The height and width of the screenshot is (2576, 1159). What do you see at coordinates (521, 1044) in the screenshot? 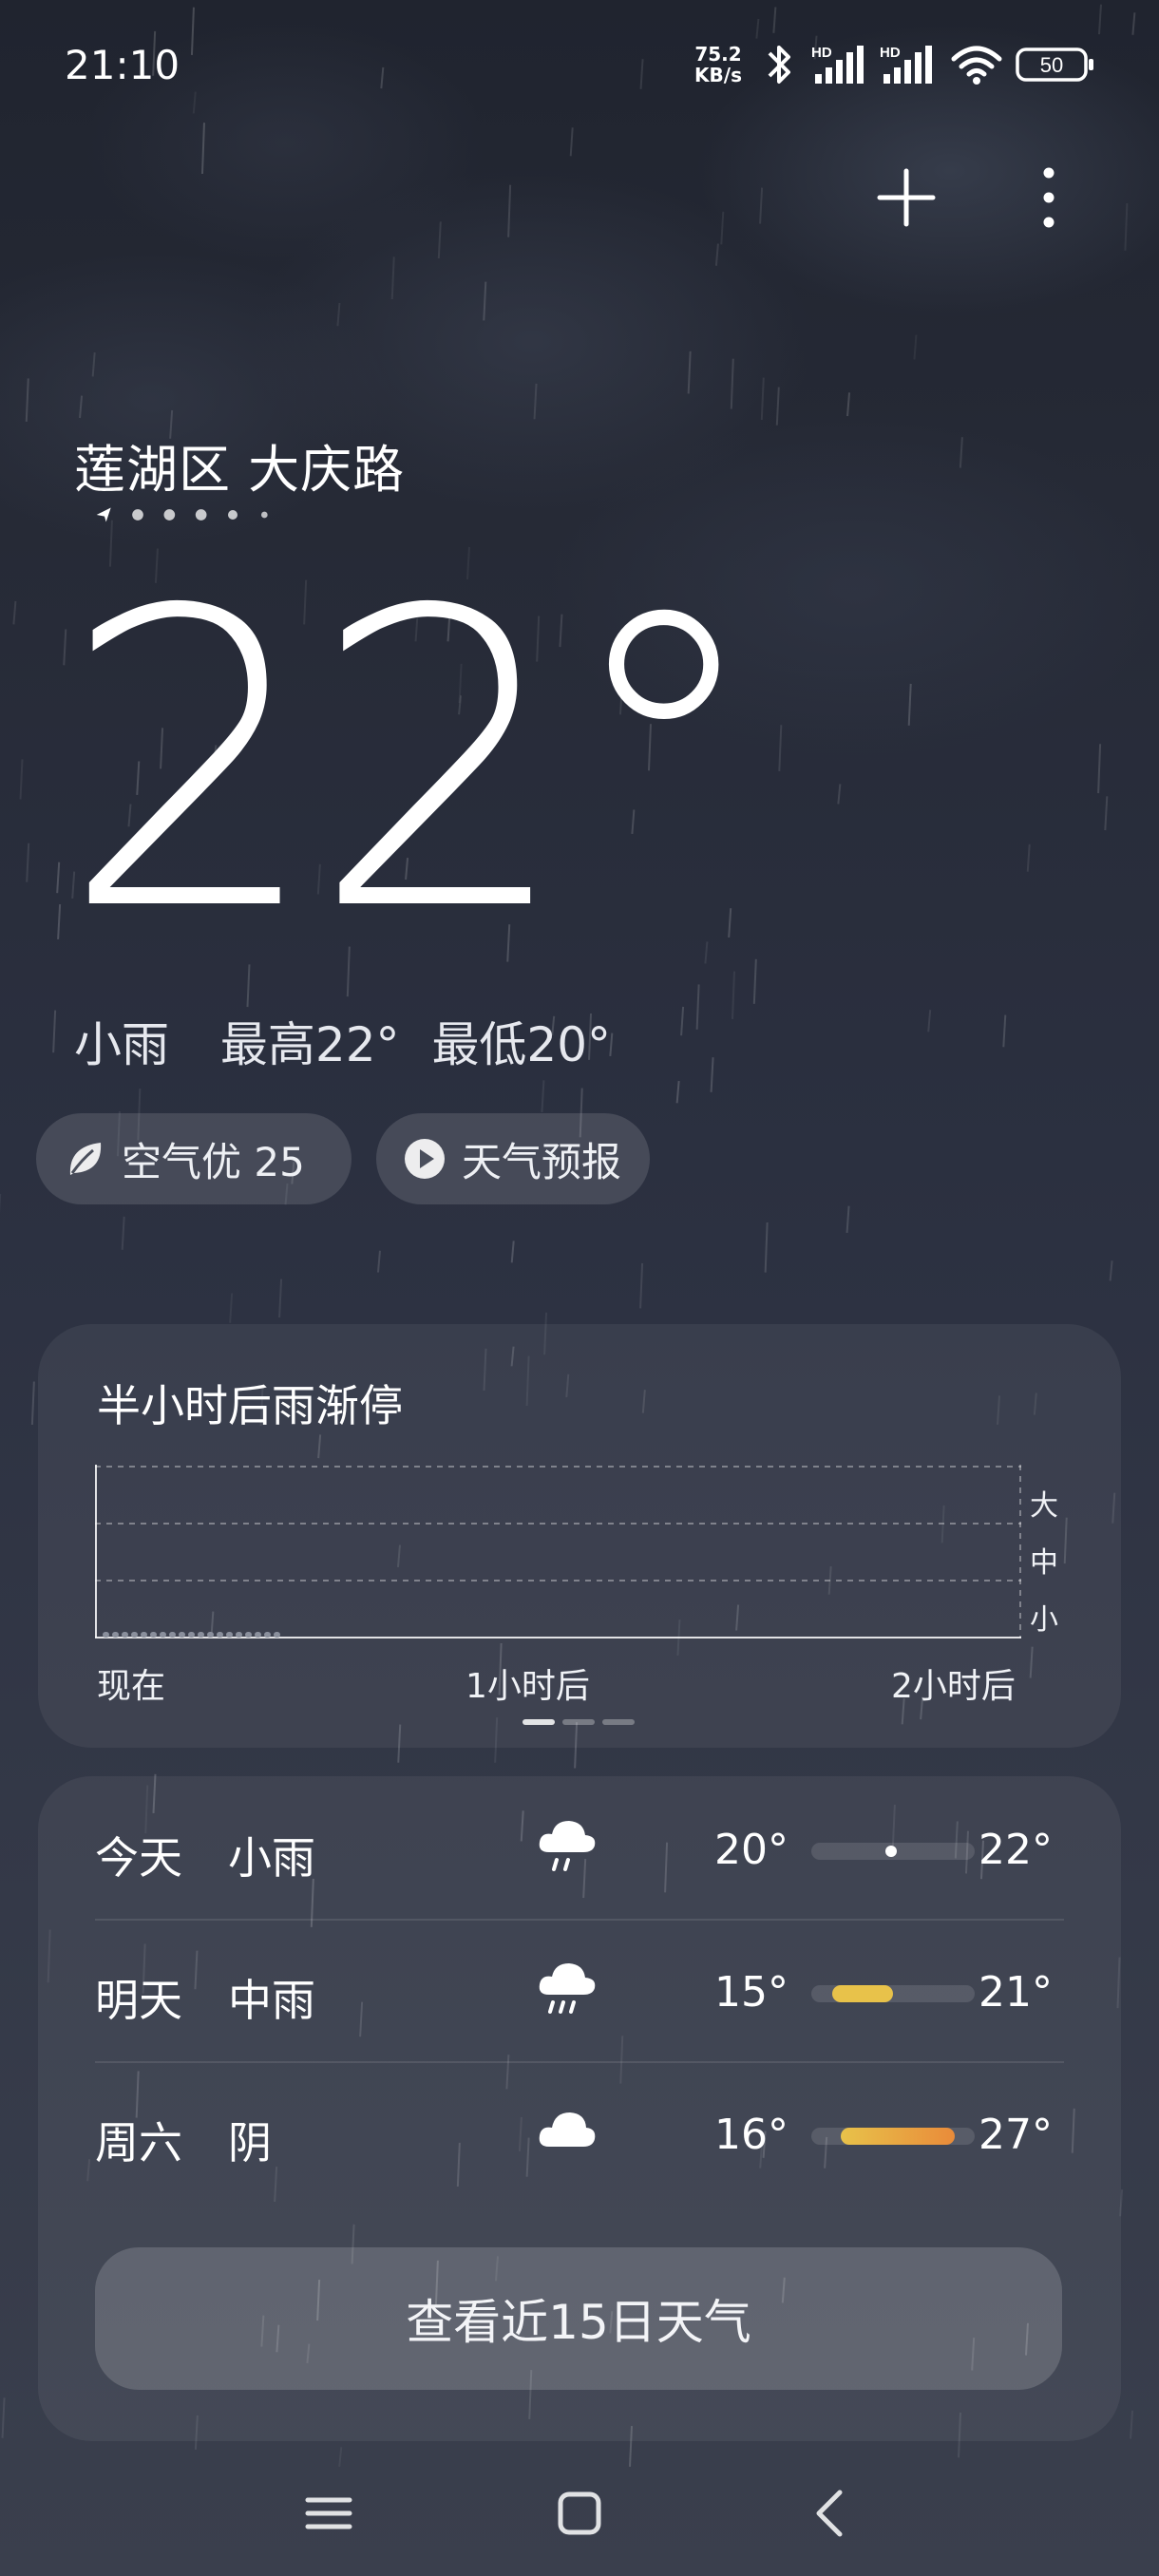
I see `current-low: 最低20°` at bounding box center [521, 1044].